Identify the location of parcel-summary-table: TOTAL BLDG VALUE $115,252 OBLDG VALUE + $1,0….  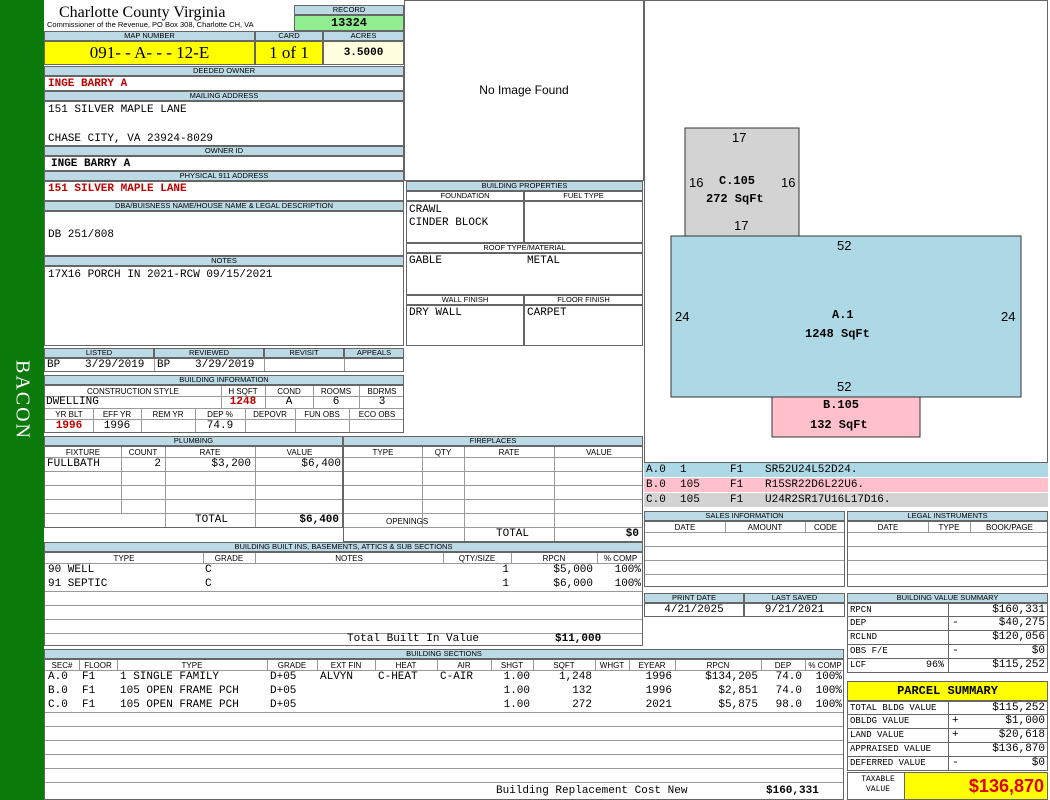
(947, 736).